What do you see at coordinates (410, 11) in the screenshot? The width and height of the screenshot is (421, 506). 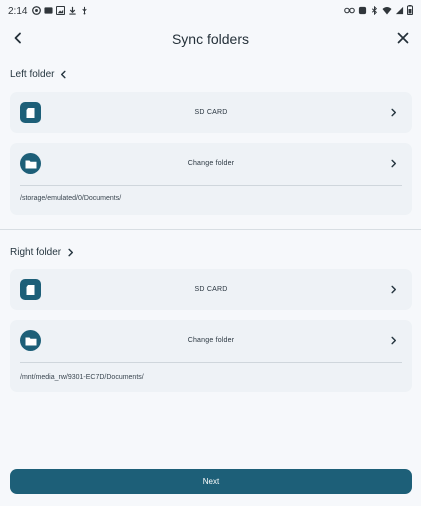 I see `battery-icon` at bounding box center [410, 11].